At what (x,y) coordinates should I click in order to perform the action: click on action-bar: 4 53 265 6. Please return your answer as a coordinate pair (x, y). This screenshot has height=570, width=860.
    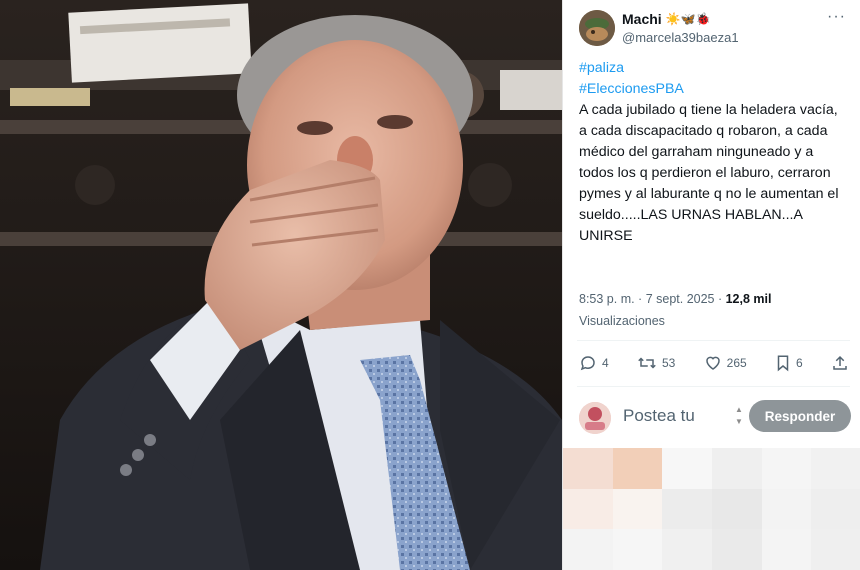
    Looking at the image, I should click on (714, 363).